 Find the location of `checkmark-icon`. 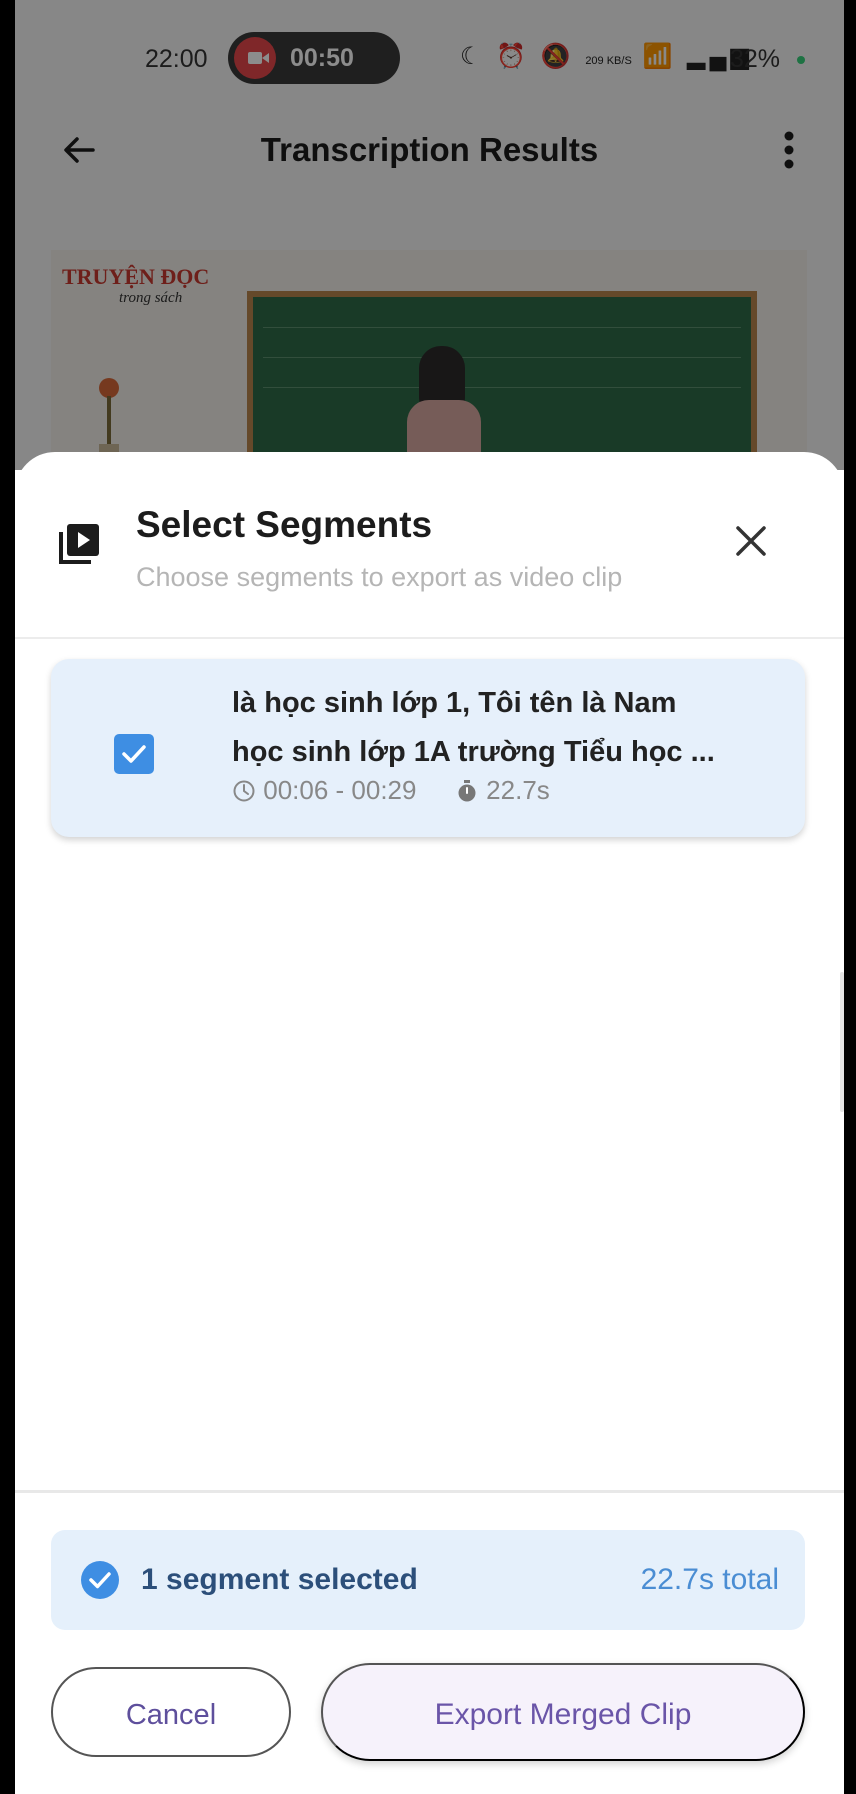

checkmark-icon is located at coordinates (134, 754).